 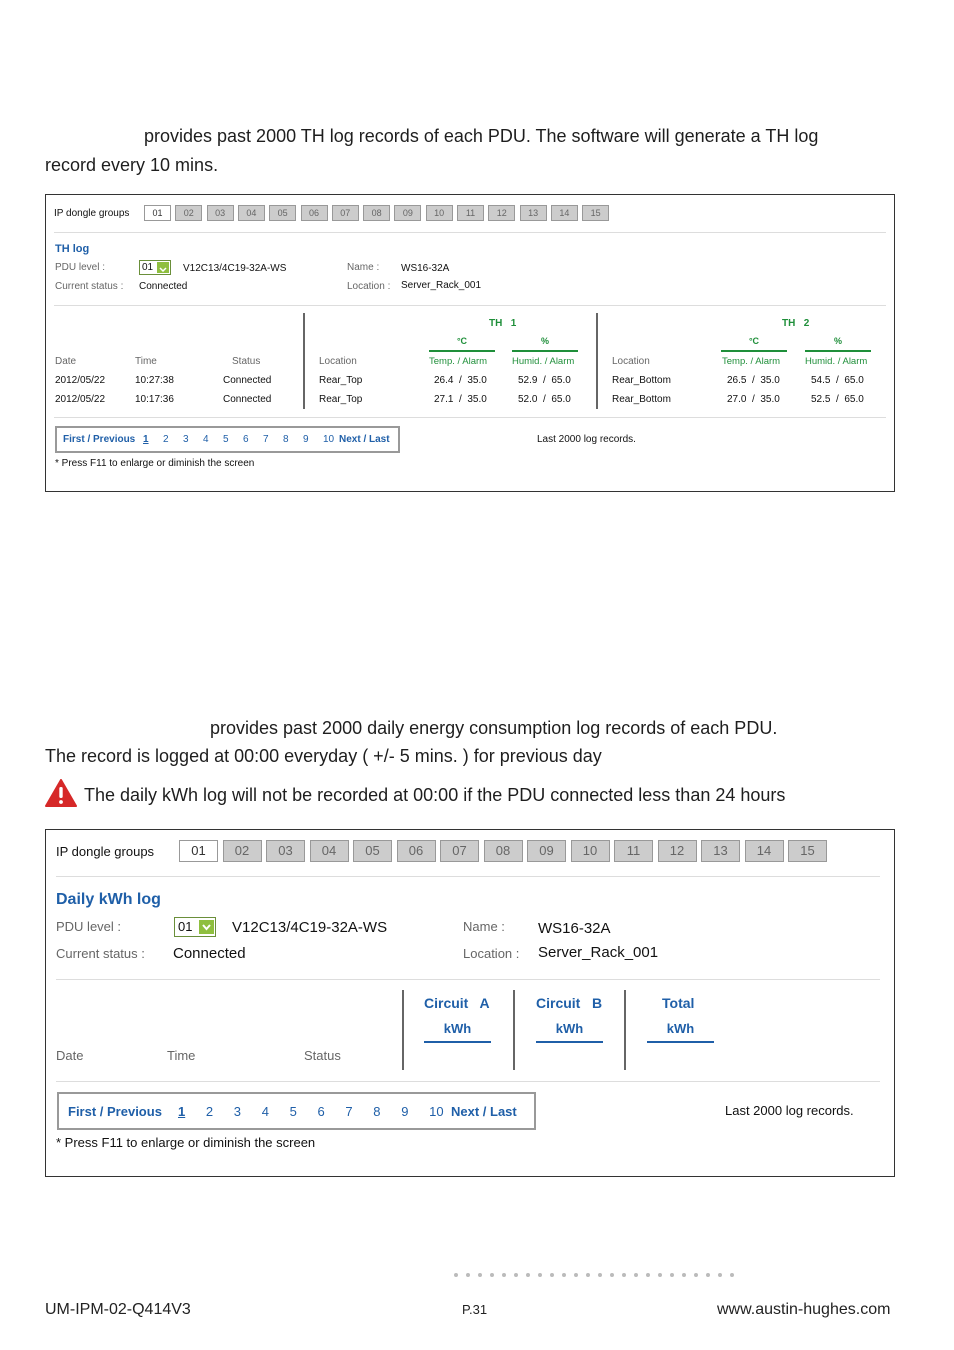 I want to click on row-temp-2: 26.5 / 35.0, so click(x=753, y=380).